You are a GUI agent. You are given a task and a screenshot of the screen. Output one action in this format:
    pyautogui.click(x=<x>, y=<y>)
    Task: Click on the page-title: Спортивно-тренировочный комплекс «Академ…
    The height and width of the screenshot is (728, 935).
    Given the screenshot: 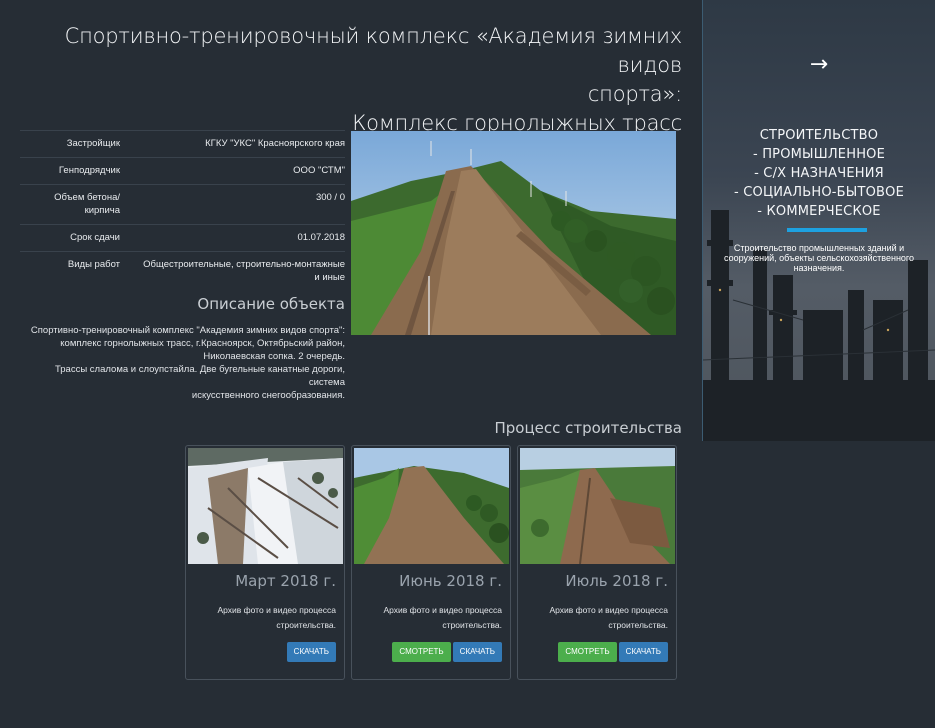 What is the action you would take?
    pyautogui.click(x=356, y=80)
    